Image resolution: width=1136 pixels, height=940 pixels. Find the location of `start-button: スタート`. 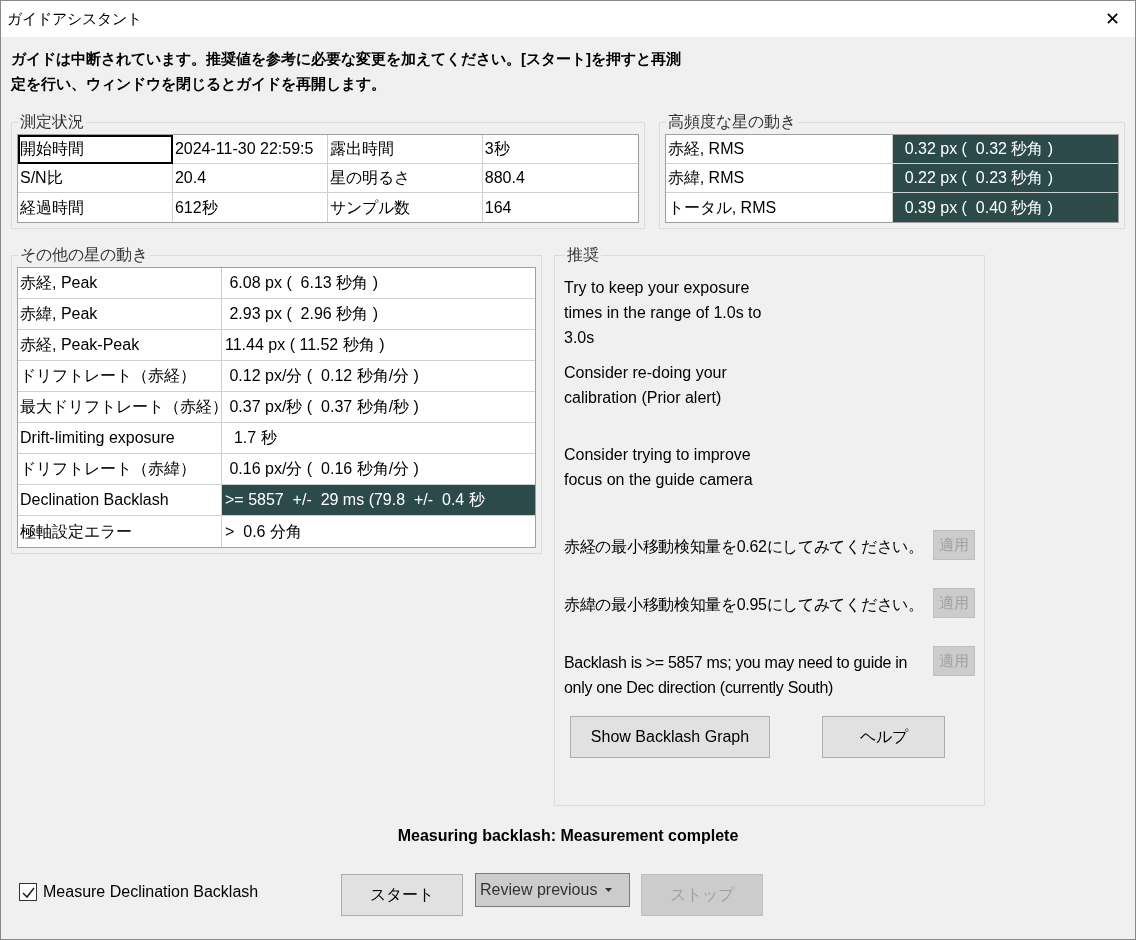

start-button: スタート is located at coordinates (402, 895).